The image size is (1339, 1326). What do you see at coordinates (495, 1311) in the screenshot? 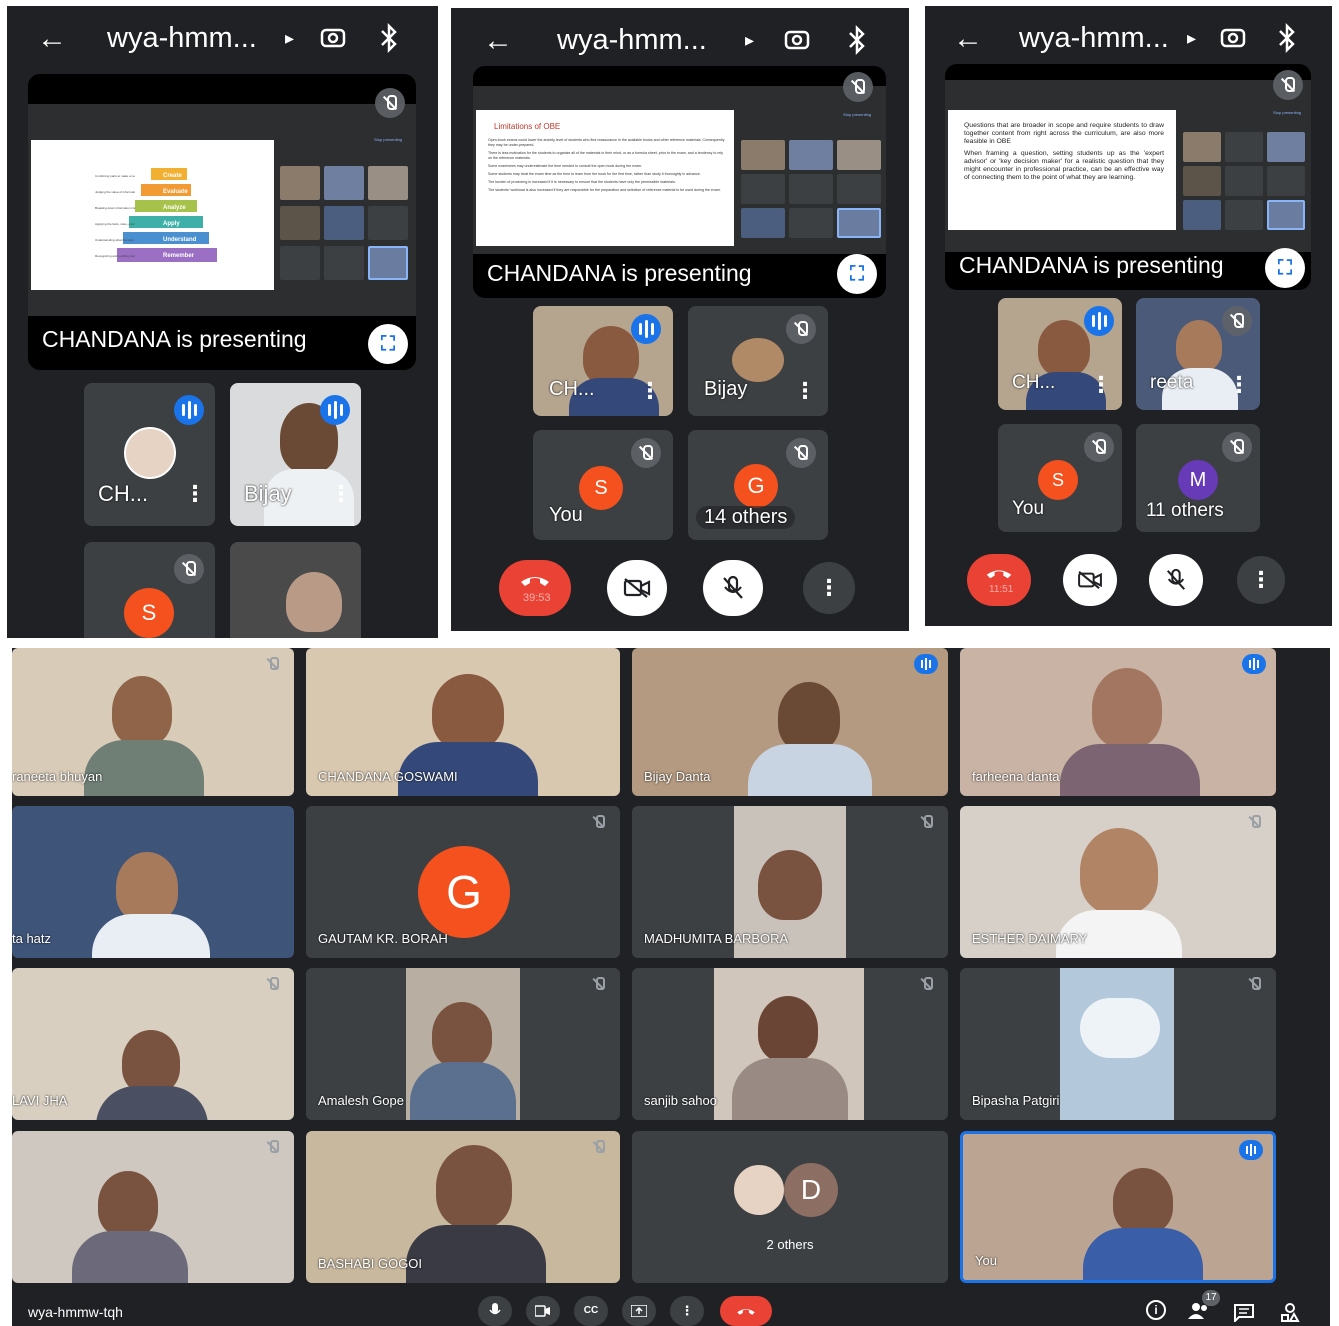
I see `mic-button` at bounding box center [495, 1311].